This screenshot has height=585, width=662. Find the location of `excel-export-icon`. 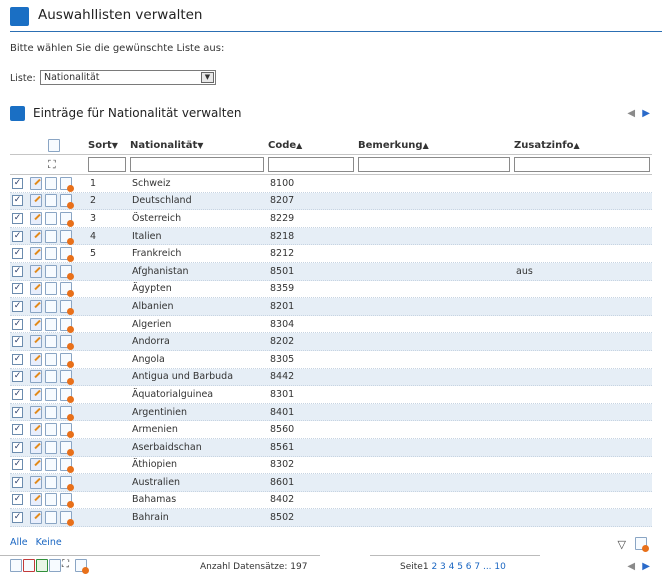

excel-export-icon is located at coordinates (42, 565).